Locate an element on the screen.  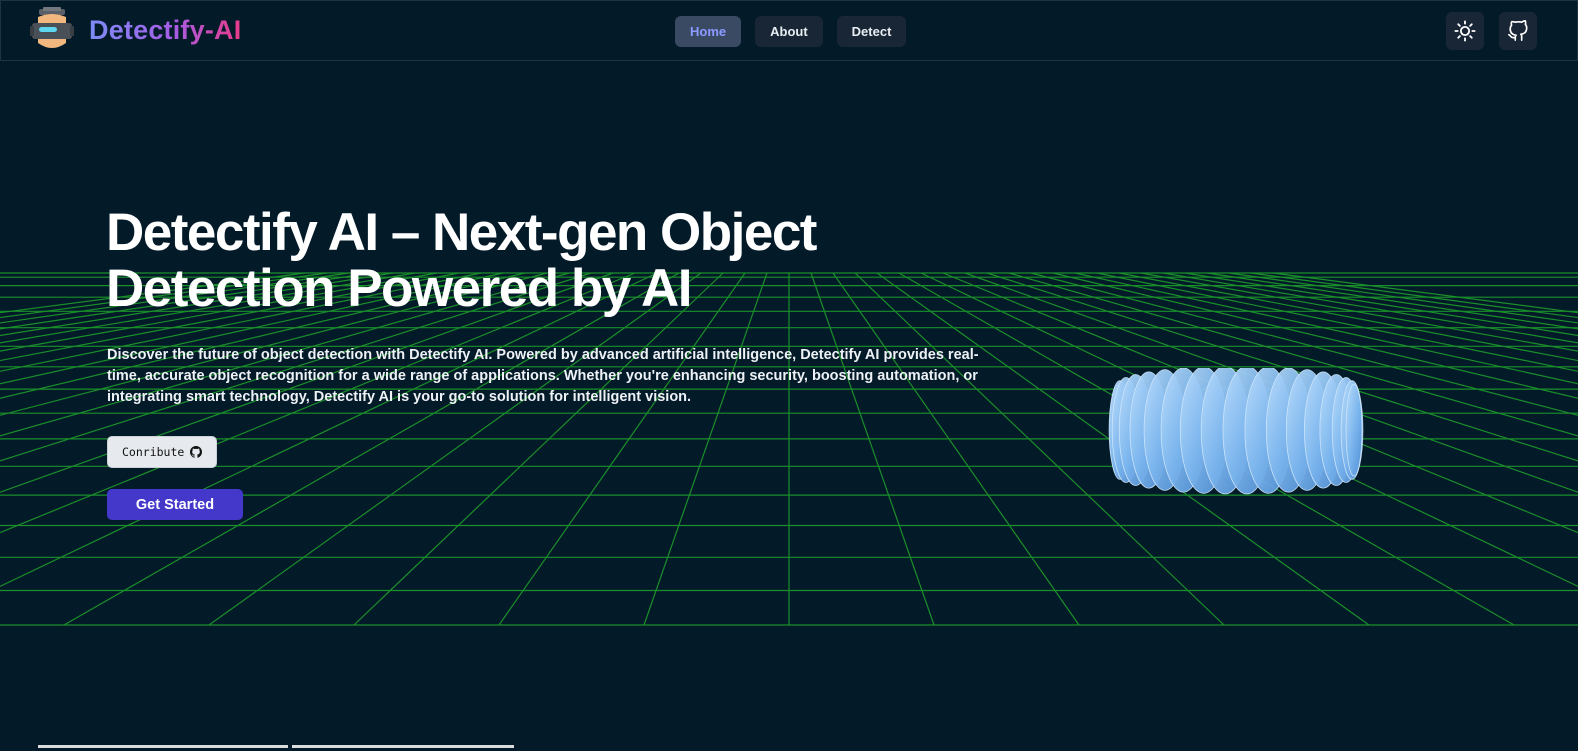
3d-blob-object is located at coordinates (1236, 431).